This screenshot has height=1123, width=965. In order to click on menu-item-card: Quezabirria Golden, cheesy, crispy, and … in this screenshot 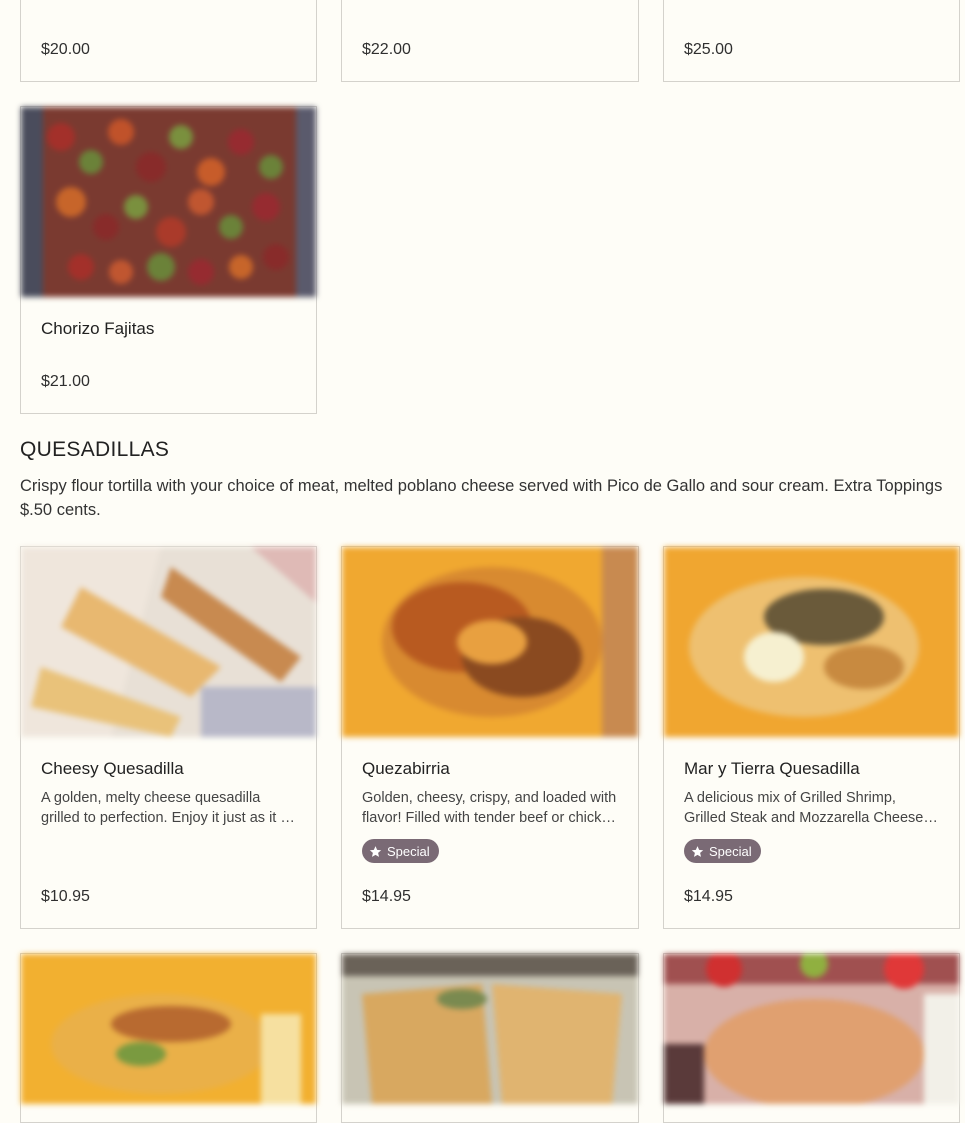, I will do `click(490, 737)`.